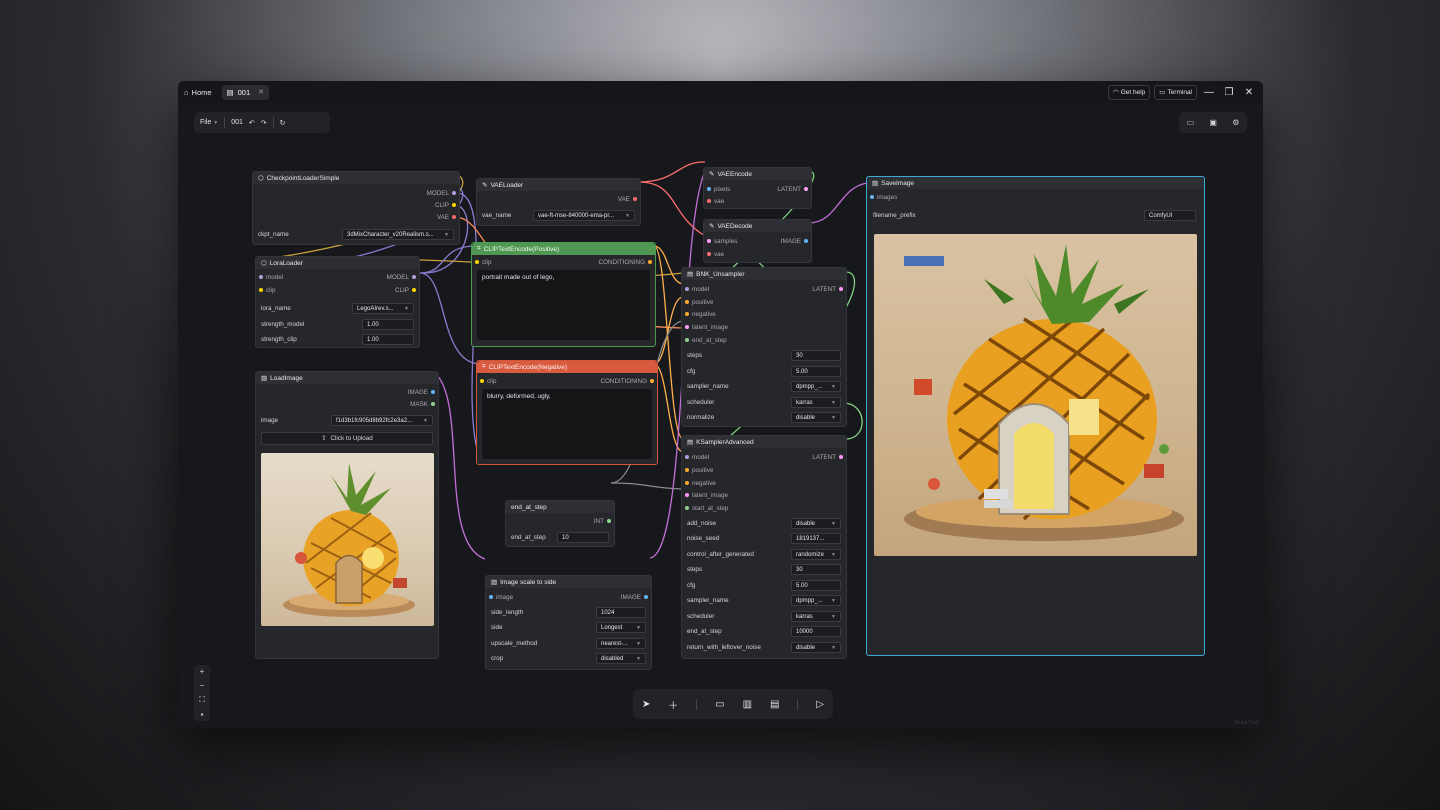 Image resolution: width=1440 pixels, height=810 pixels. Describe the element at coordinates (441, 193) in the screenshot. I see `output-model: MODEL` at that location.